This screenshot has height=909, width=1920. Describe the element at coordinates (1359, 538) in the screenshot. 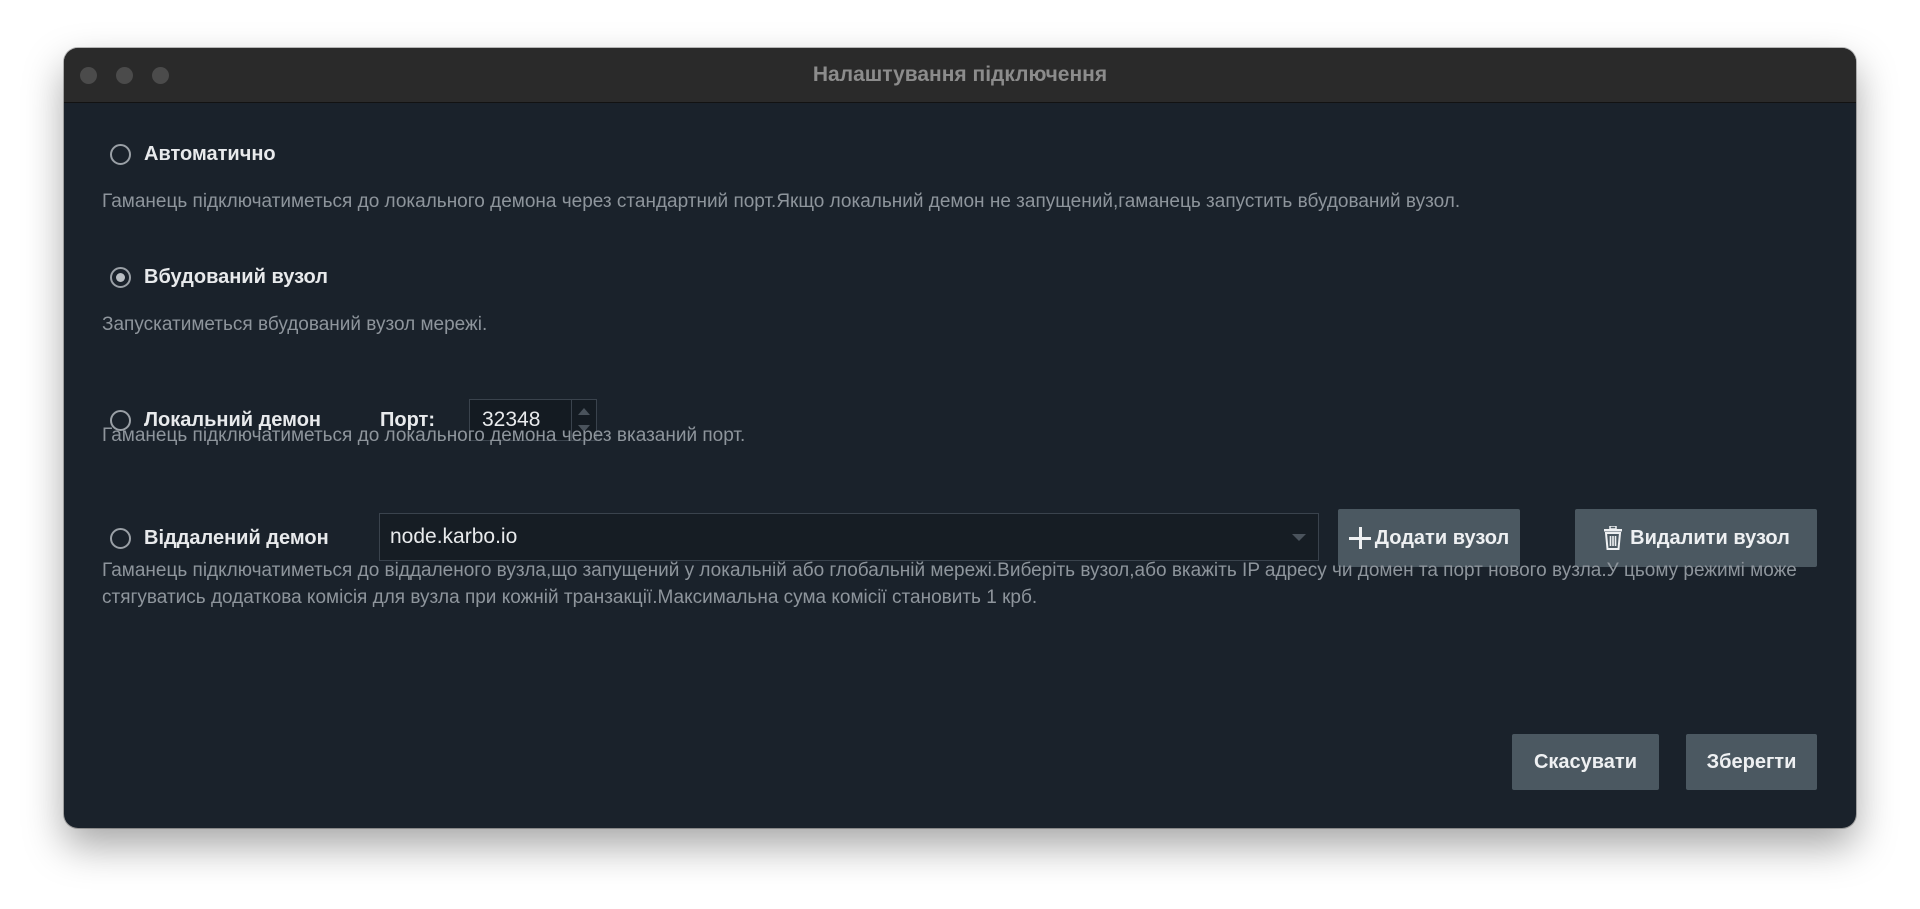

I see `plus-icon` at that location.